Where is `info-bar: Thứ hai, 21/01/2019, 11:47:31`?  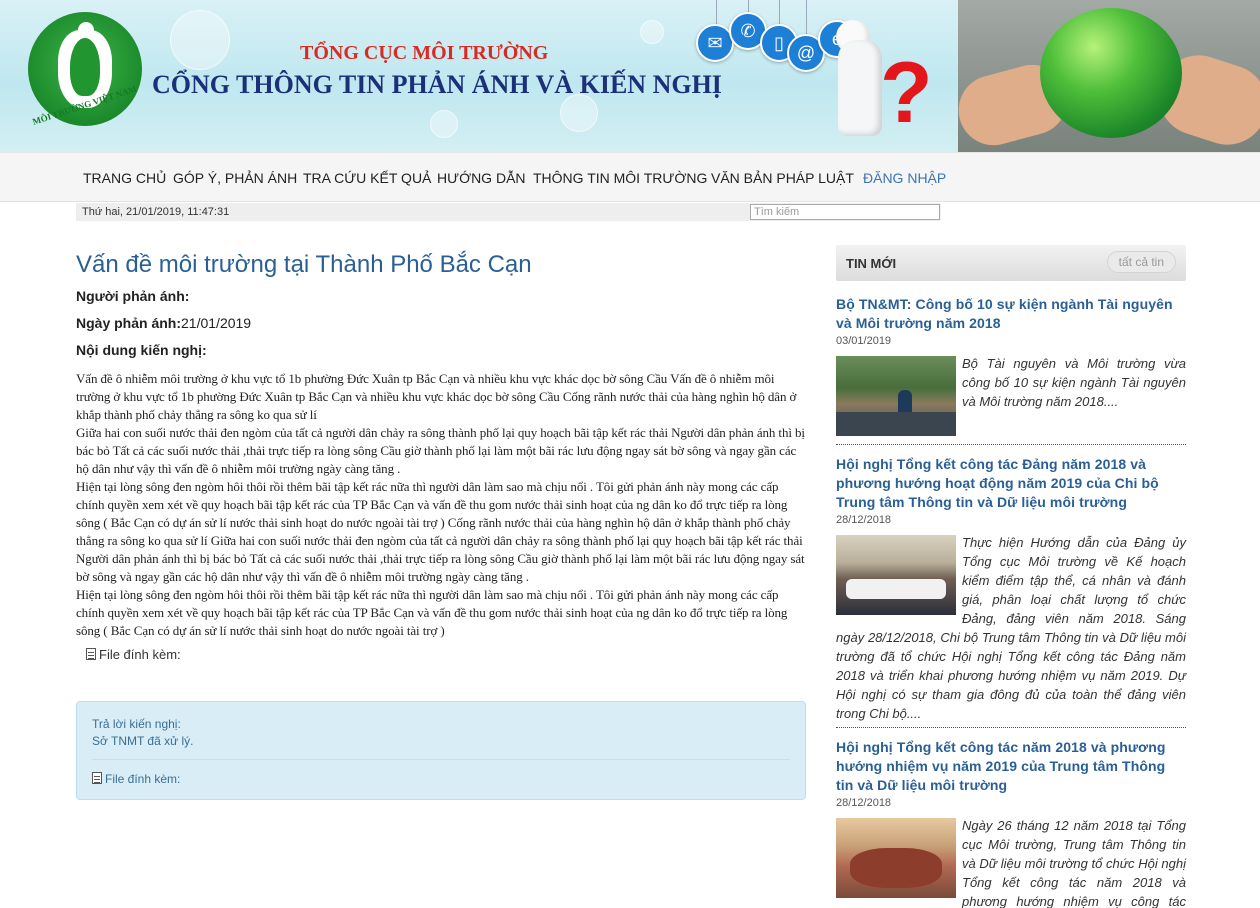
info-bar: Thứ hai, 21/01/2019, 11:47:31 is located at coordinates (508, 212).